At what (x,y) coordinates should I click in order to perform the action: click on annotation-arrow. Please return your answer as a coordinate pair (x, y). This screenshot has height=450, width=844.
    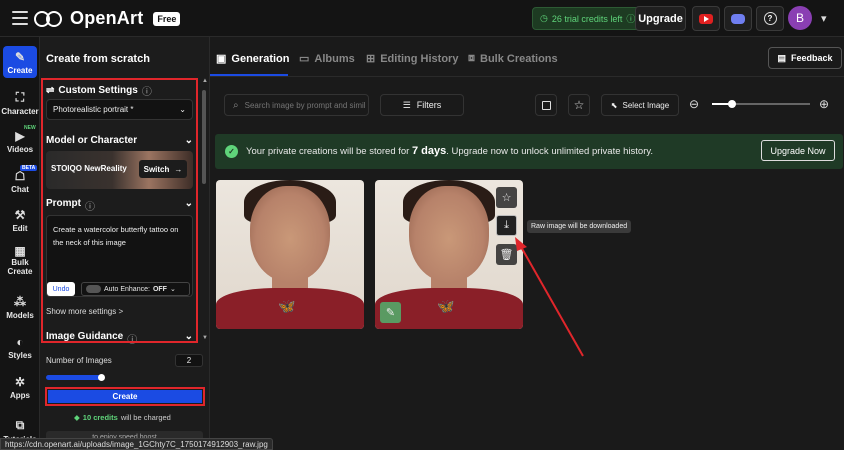
    Looking at the image, I should click on (549, 297).